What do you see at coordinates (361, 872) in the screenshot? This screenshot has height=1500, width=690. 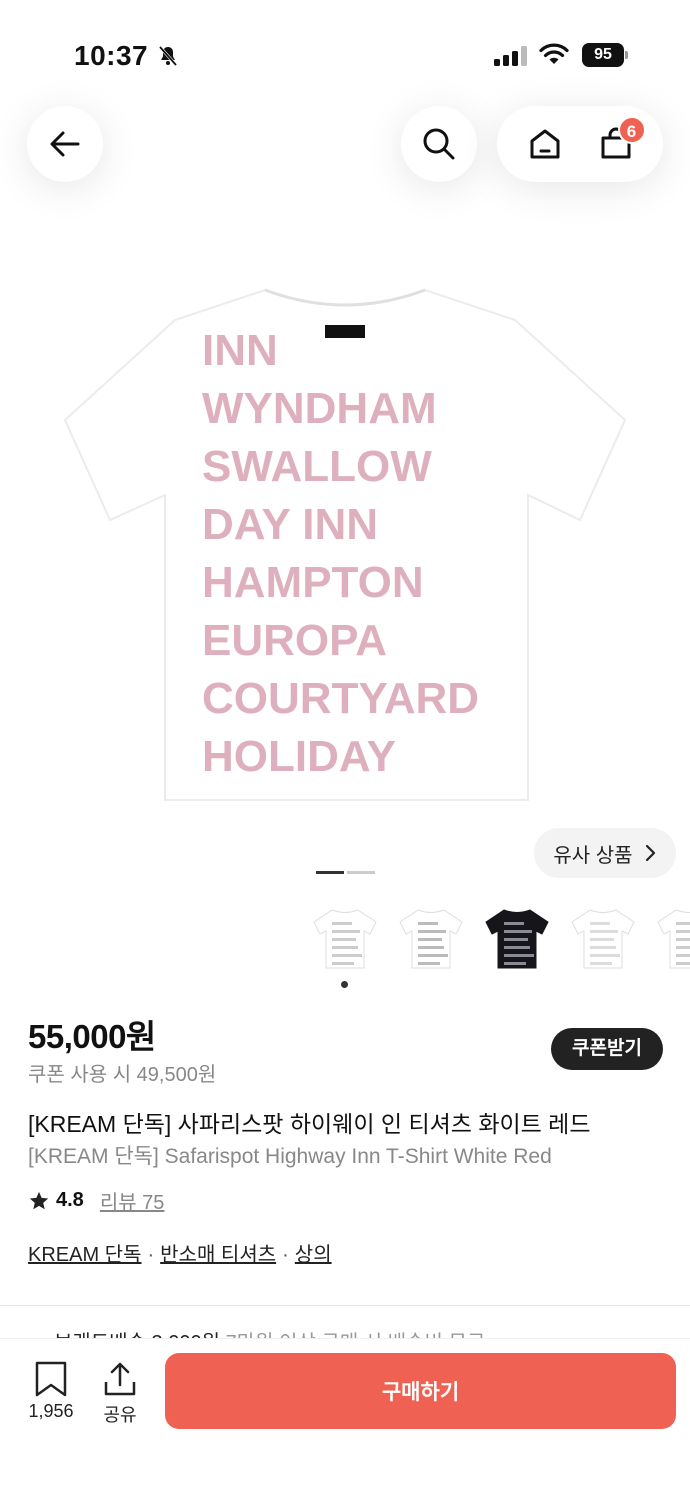 I see `image-page-indicator` at bounding box center [361, 872].